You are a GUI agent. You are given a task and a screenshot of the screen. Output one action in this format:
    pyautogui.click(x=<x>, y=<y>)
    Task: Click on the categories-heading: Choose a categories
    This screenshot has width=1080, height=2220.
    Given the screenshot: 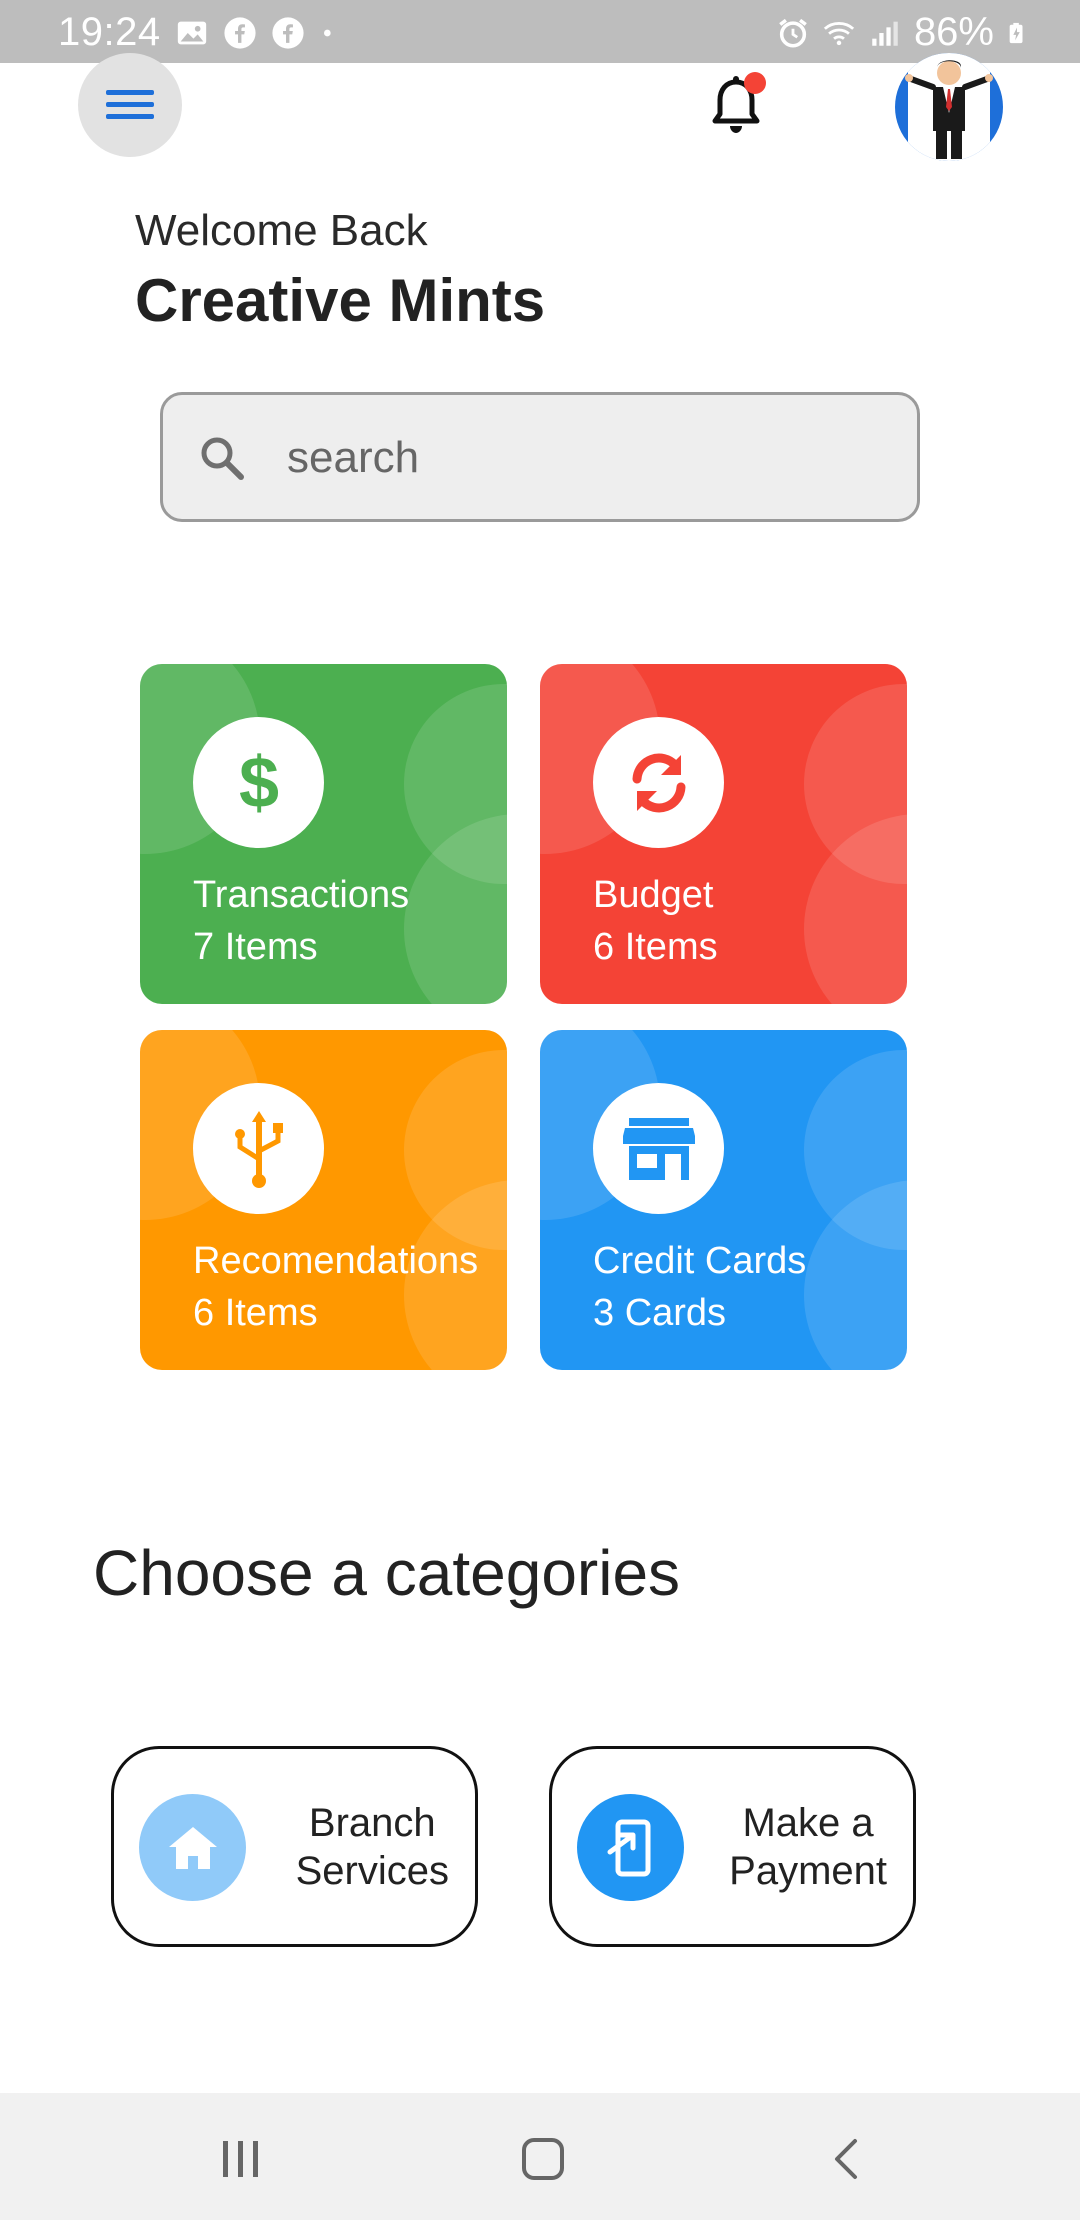 What is the action you would take?
    pyautogui.click(x=387, y=1573)
    